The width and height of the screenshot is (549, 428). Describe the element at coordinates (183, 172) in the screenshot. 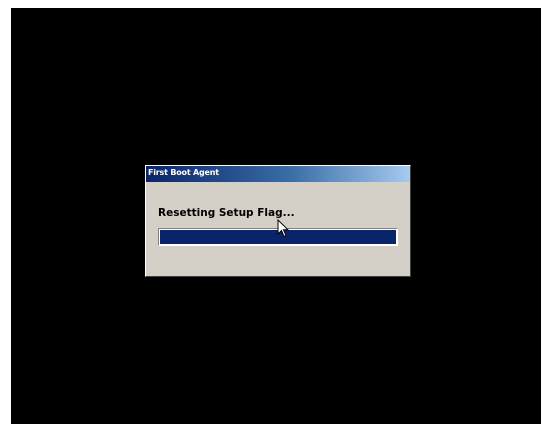

I see `dialog-title: First Boot Agent` at that location.